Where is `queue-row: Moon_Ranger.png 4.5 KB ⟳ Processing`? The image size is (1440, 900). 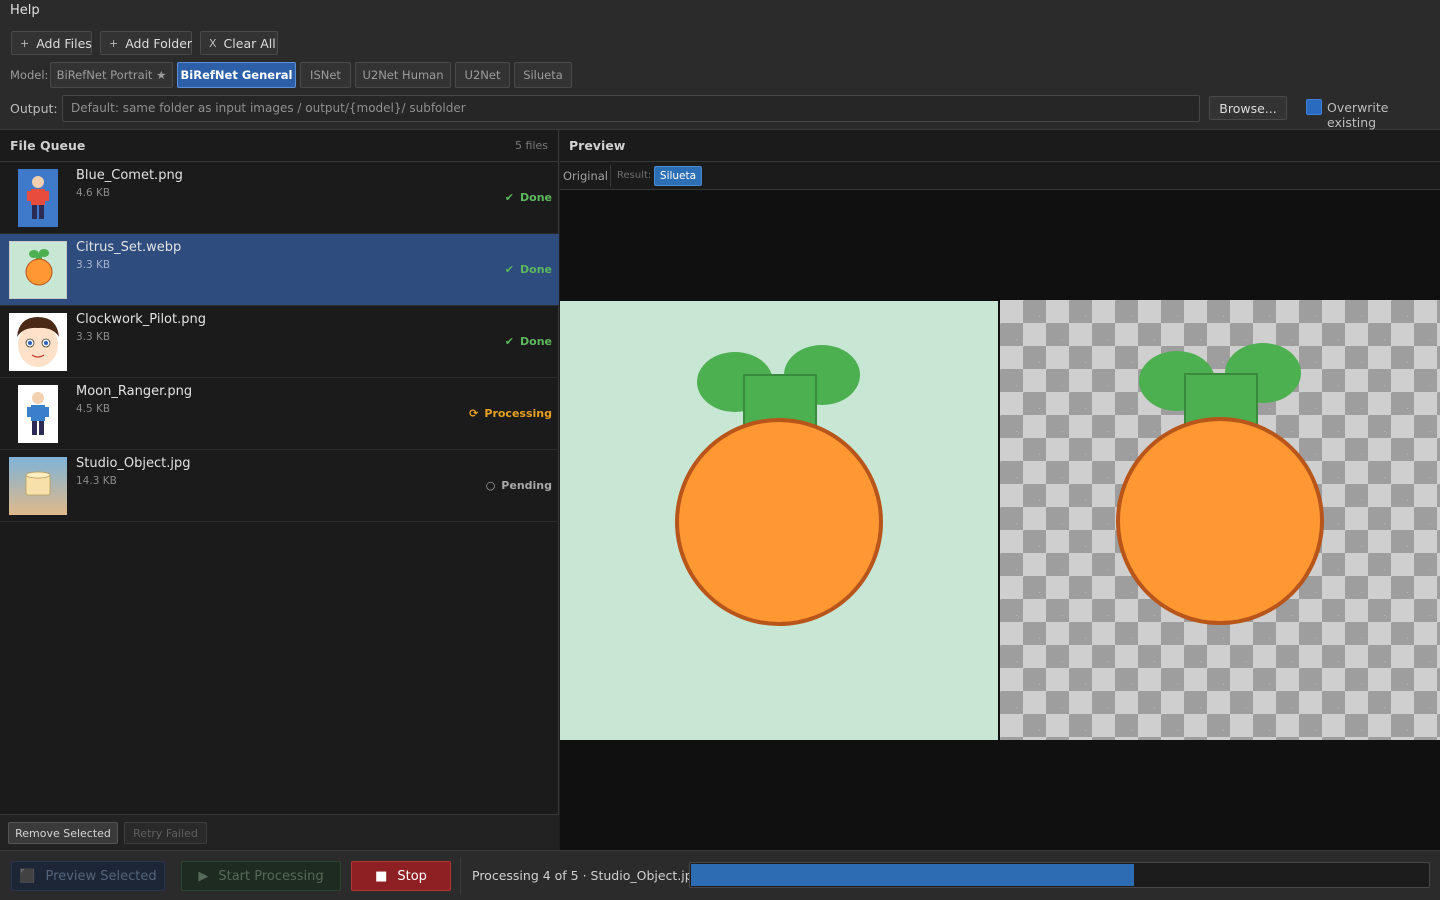 queue-row: Moon_Ranger.png 4.5 KB ⟳ Processing is located at coordinates (279, 414).